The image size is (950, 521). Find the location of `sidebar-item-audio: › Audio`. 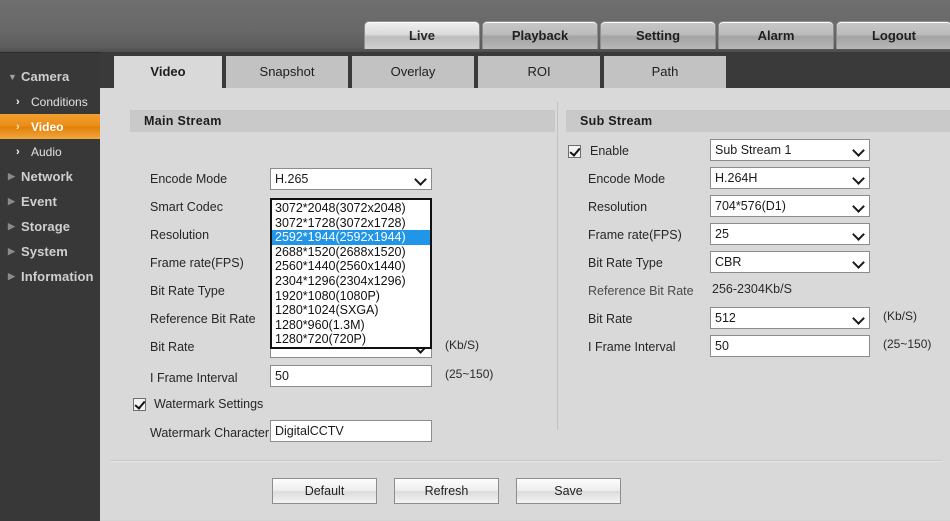

sidebar-item-audio: › Audio is located at coordinates (50, 151).